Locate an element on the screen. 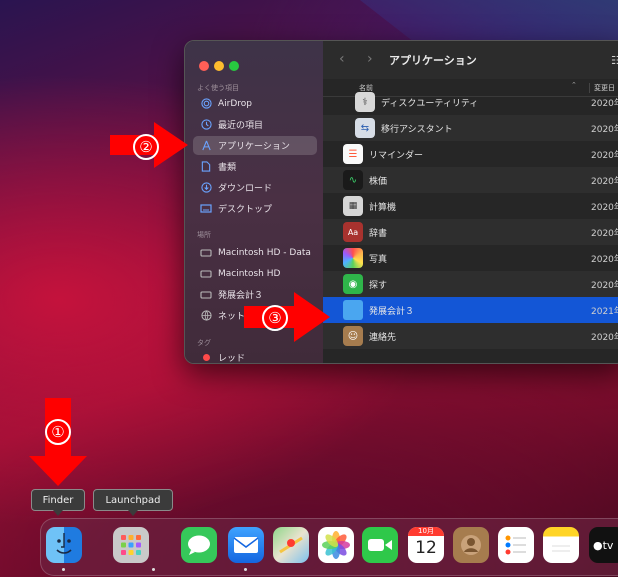  sidebar-item-downloads: ダウンロード is located at coordinates (255, 187).